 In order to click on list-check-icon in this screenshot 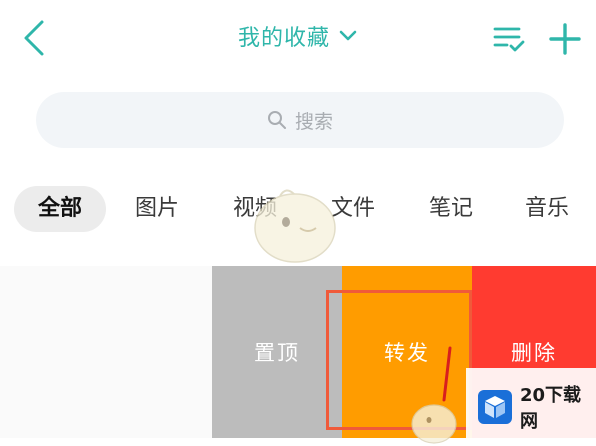, I will do `click(509, 39)`.